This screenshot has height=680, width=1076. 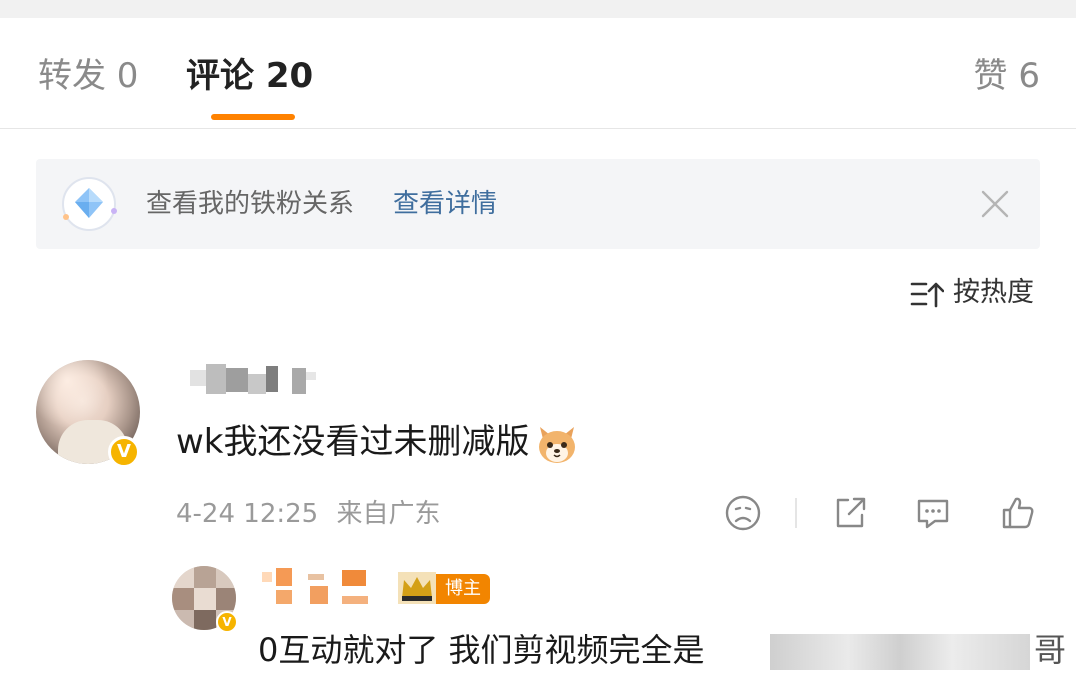 I want to click on reply-text: 0互动就对了 我们剪视频完全是, so click(x=481, y=650).